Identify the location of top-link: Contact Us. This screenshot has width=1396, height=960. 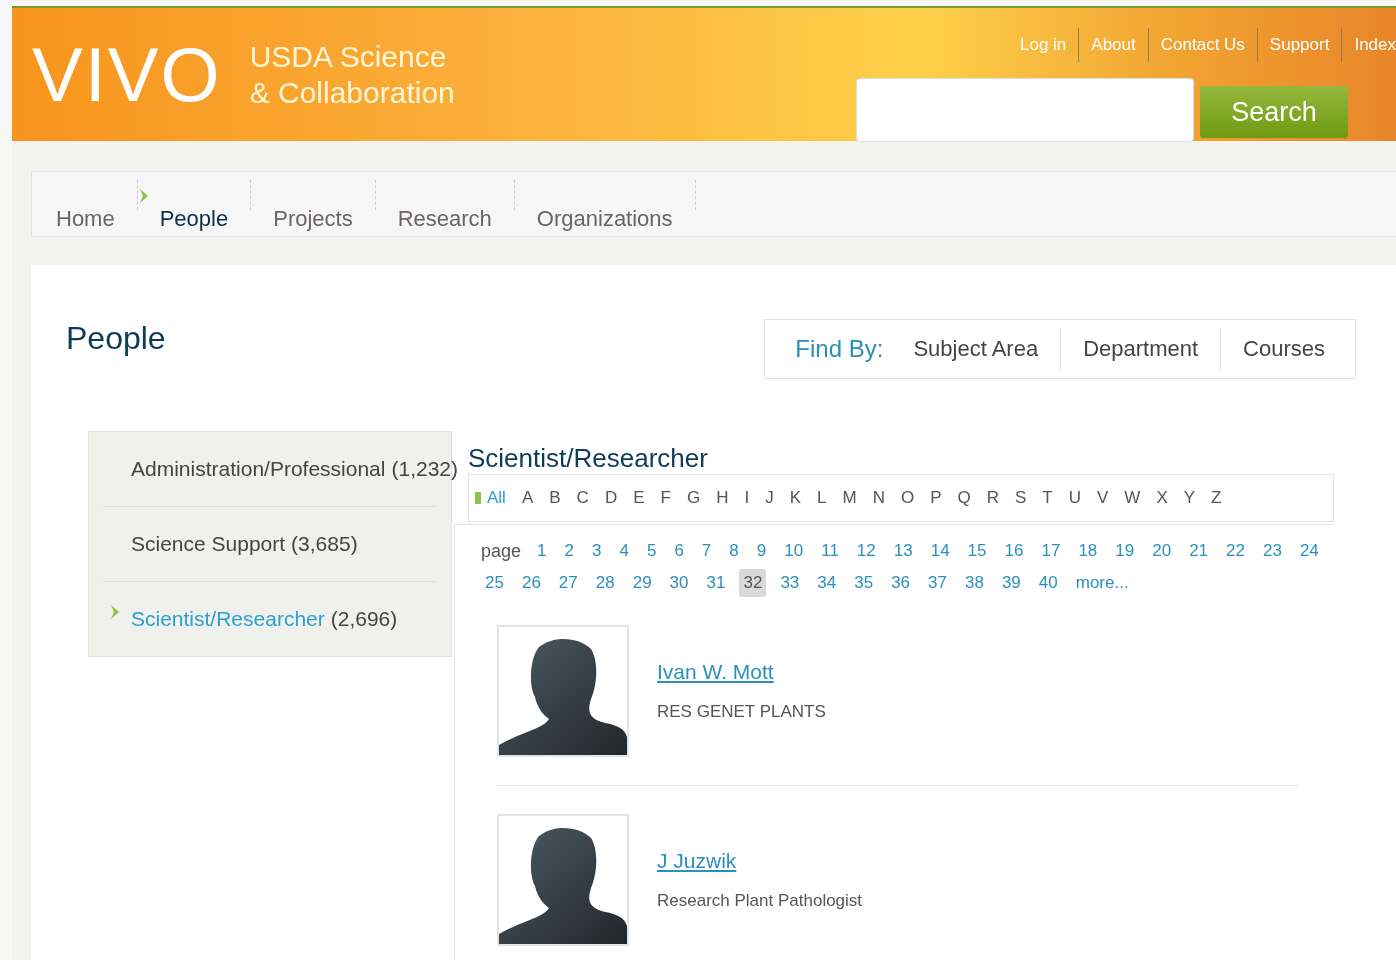
(1202, 45).